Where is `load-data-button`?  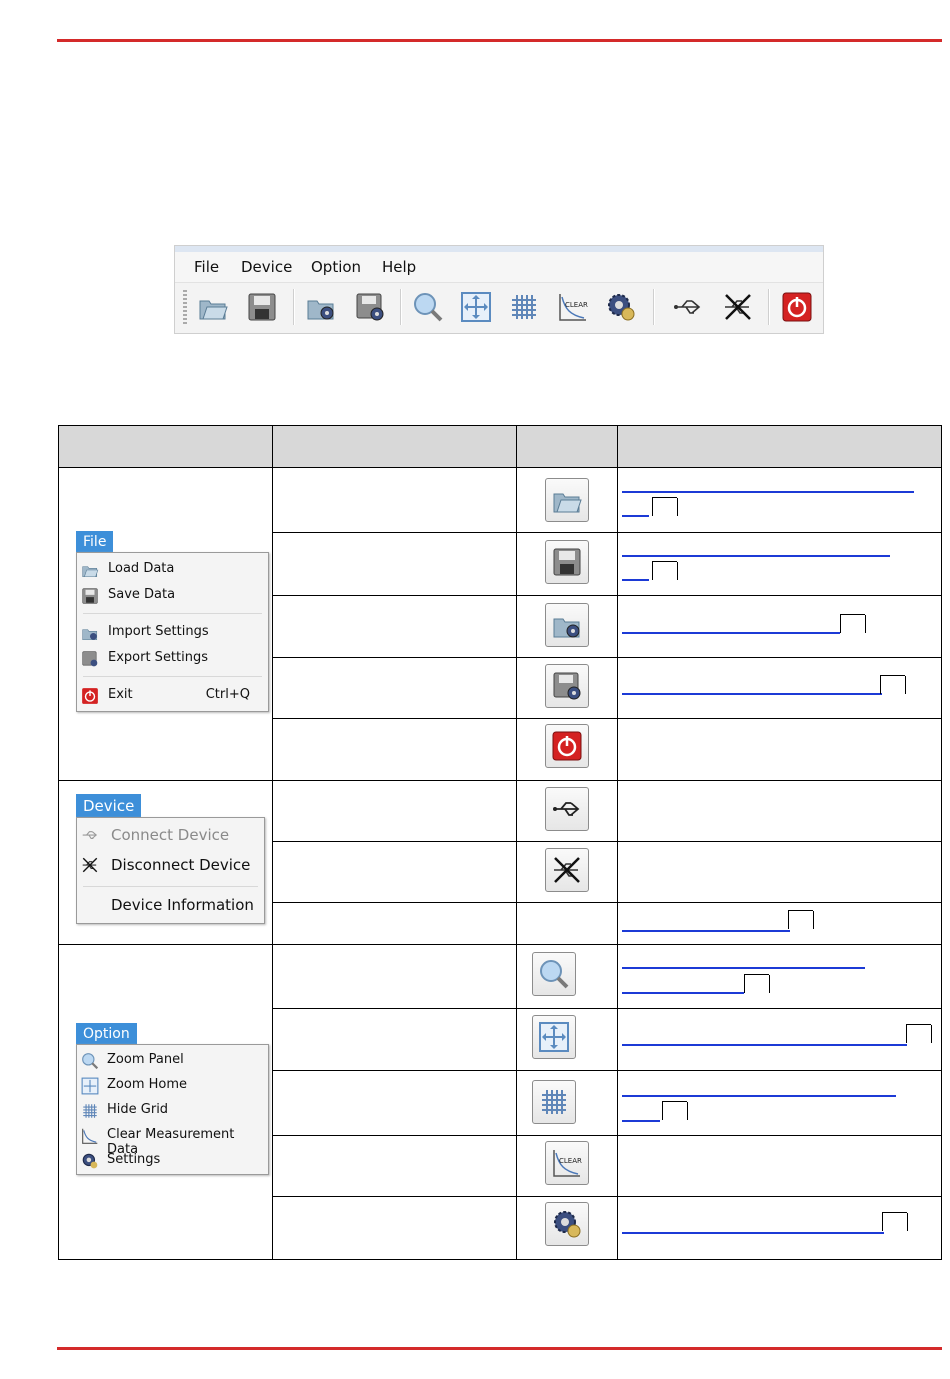 load-data-button is located at coordinates (567, 500).